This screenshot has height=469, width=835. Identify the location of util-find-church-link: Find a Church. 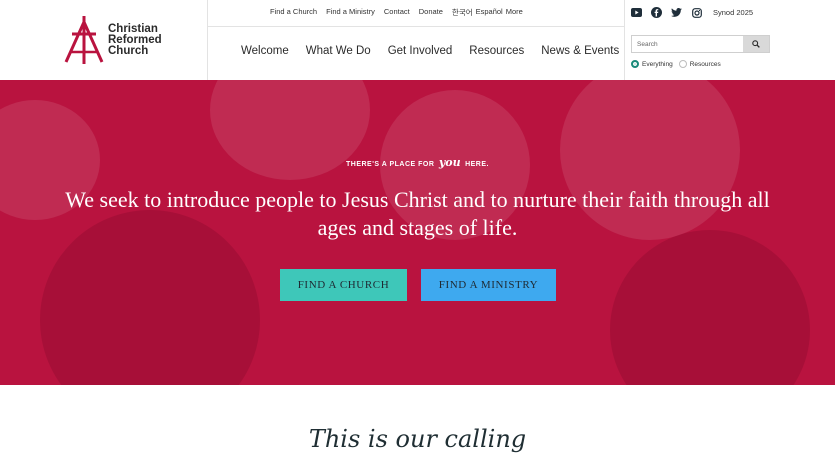
(293, 13).